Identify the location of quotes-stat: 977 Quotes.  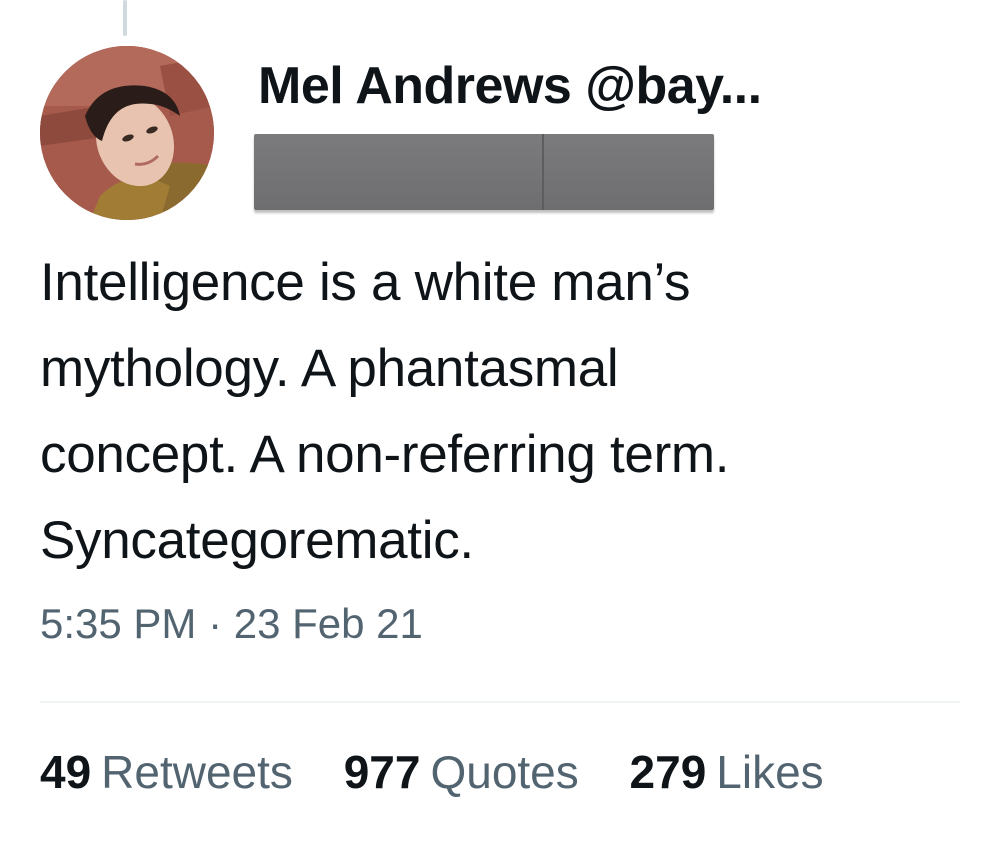
(461, 772).